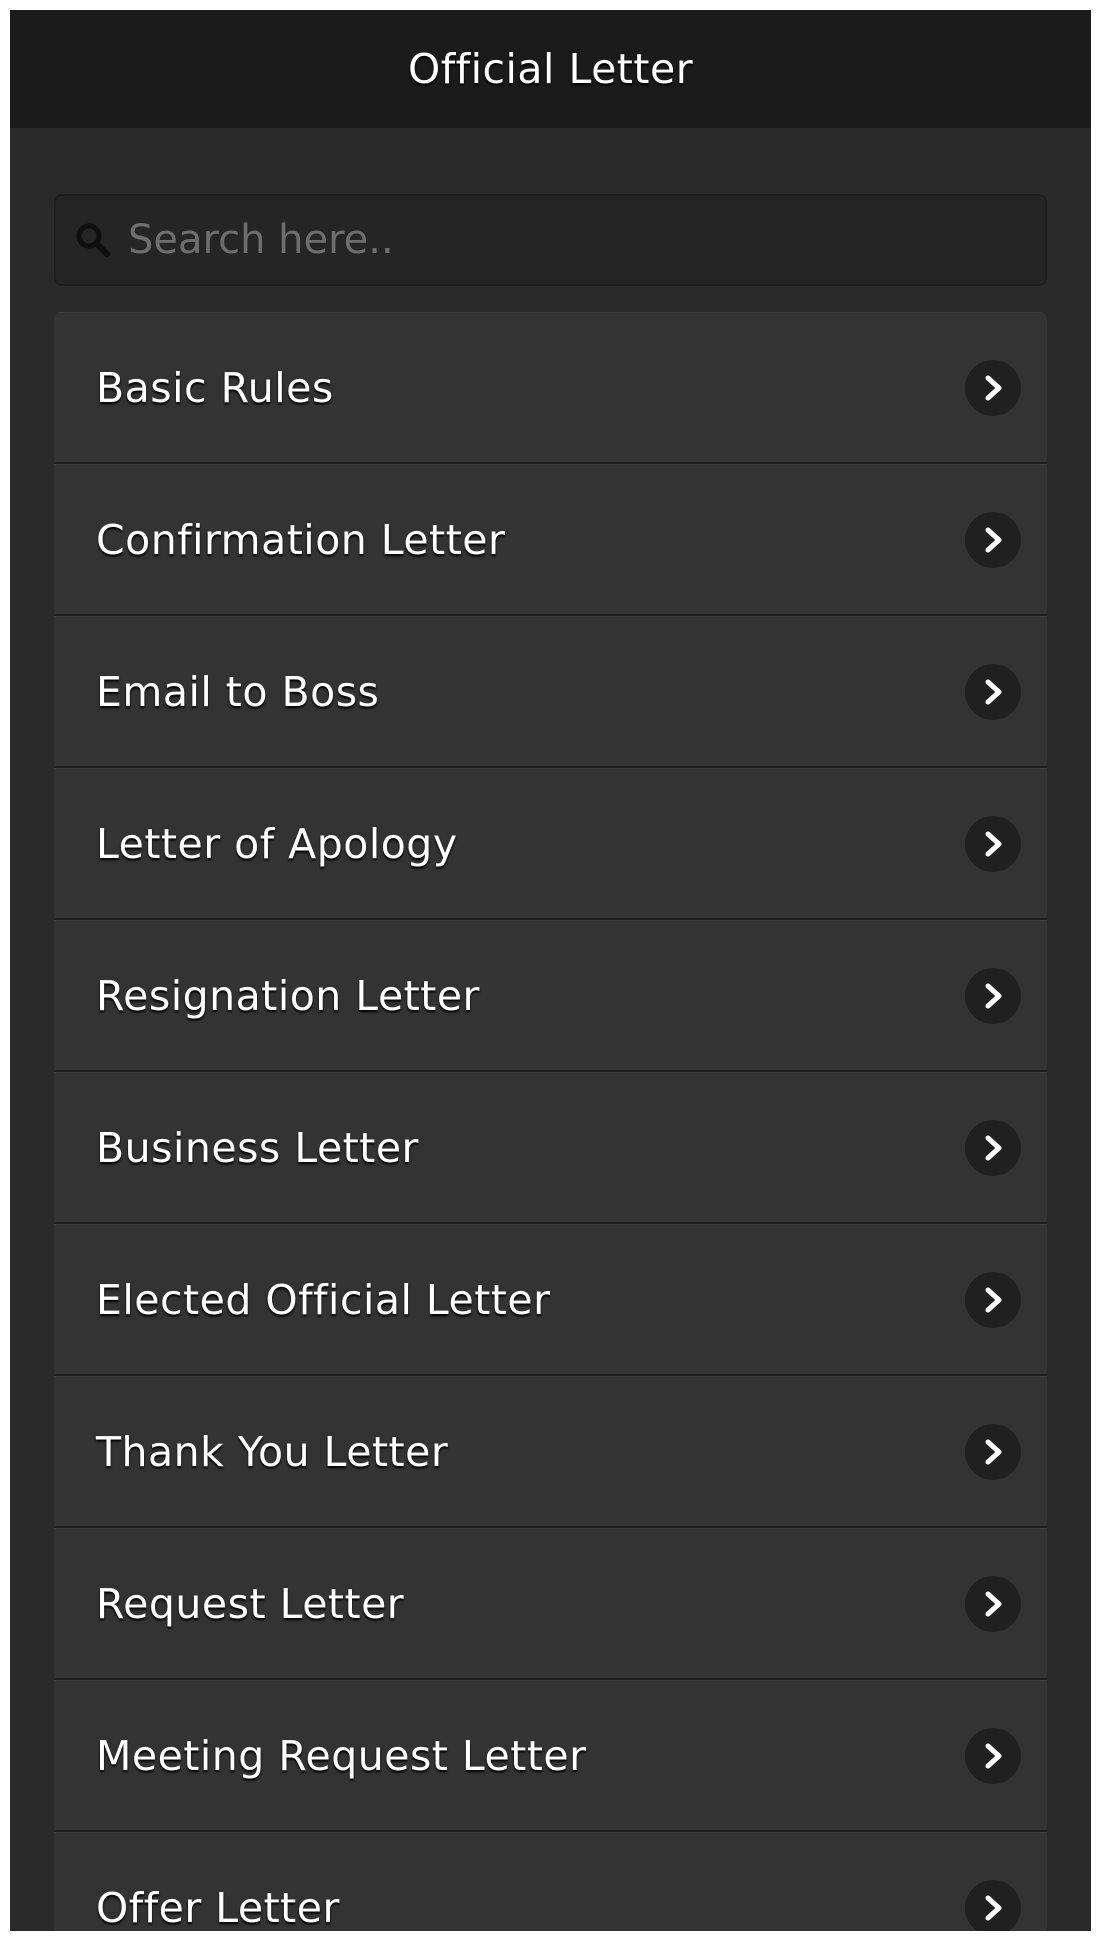 Image resolution: width=1101 pixels, height=1941 pixels. What do you see at coordinates (550, 540) in the screenshot?
I see `list-item: Confirmation Letter` at bounding box center [550, 540].